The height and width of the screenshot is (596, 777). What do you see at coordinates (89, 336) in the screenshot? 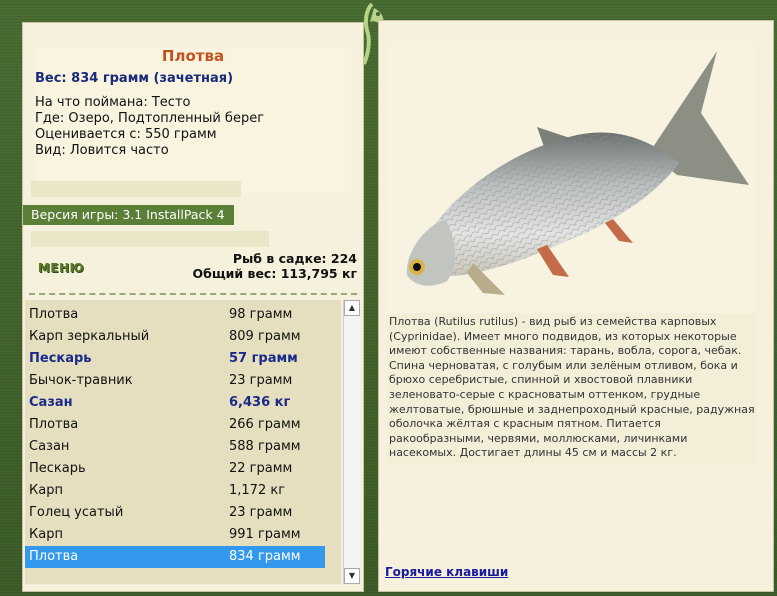
I see `catch-fish-name: Карп зеркальный` at bounding box center [89, 336].